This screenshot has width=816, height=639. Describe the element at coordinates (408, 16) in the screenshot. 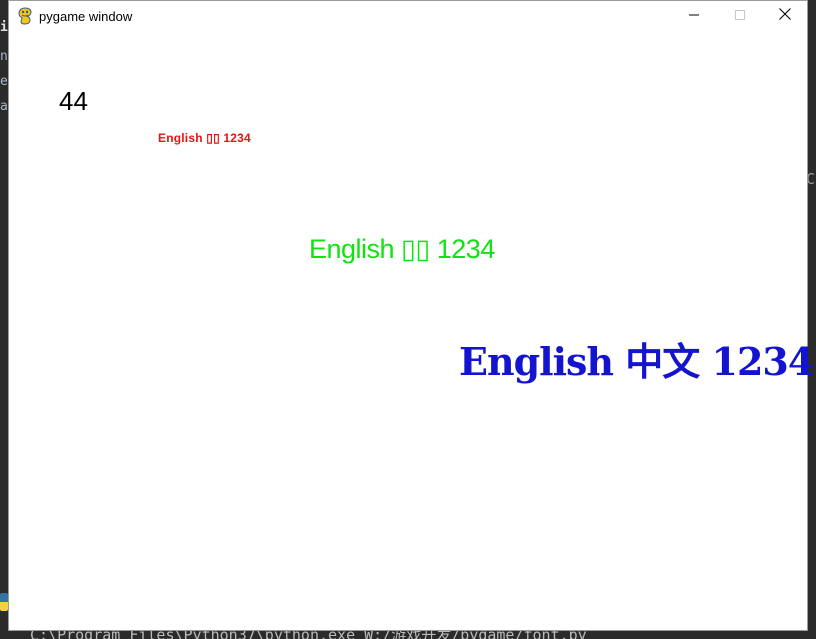

I see `window-titlebar: pygame window` at that location.